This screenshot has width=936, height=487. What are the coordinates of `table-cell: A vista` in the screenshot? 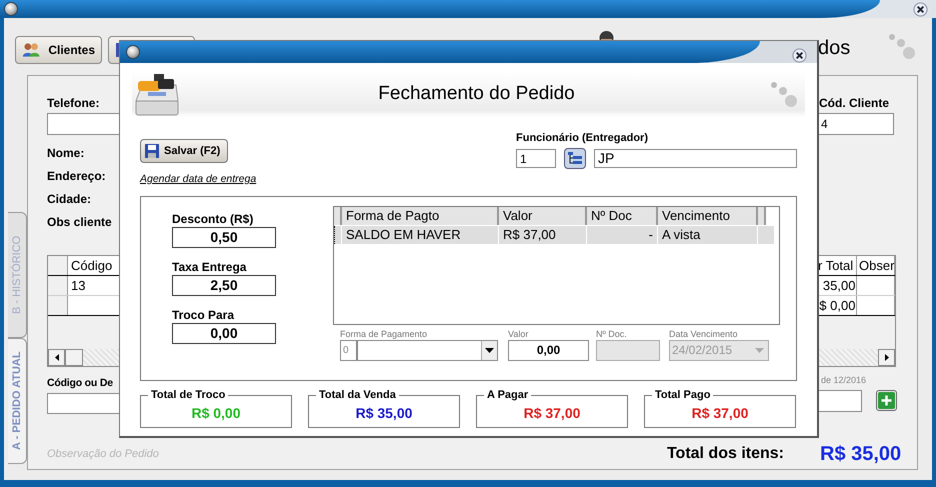 It's located at (708, 235).